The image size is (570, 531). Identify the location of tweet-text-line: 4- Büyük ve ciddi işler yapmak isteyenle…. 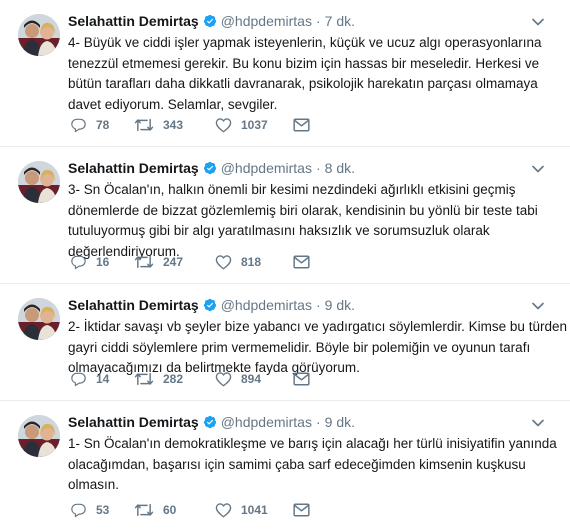
(305, 42).